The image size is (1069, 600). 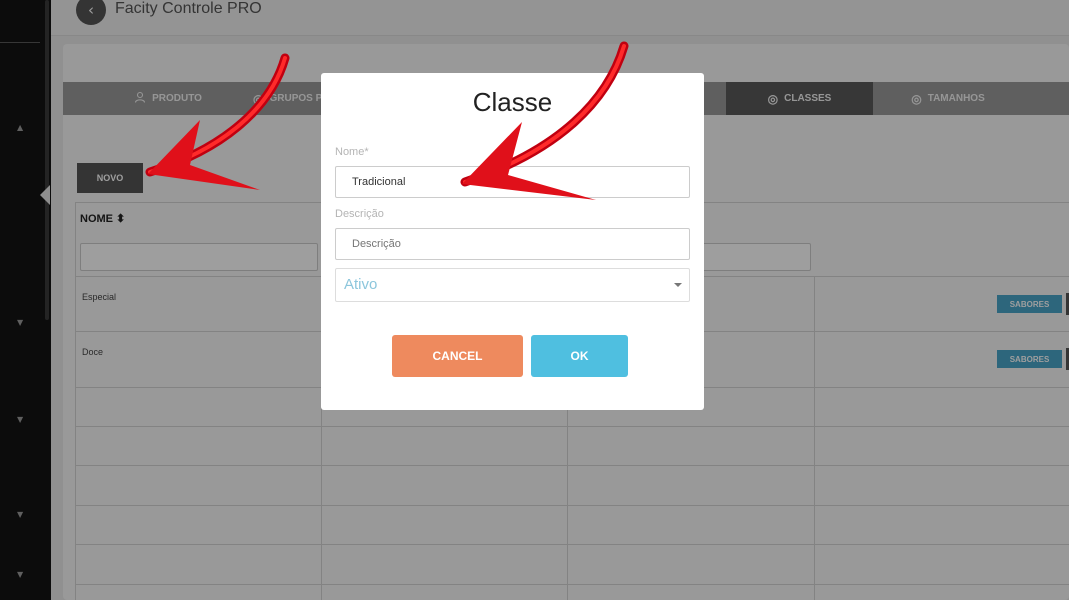 What do you see at coordinates (352, 152) in the screenshot?
I see `nome-label: Nome*` at bounding box center [352, 152].